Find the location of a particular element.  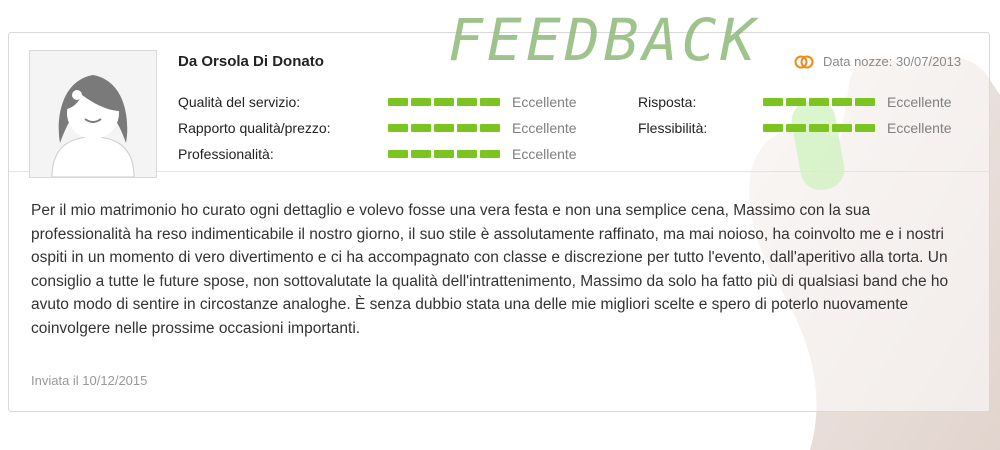

wedding-rings-icon is located at coordinates (804, 61).